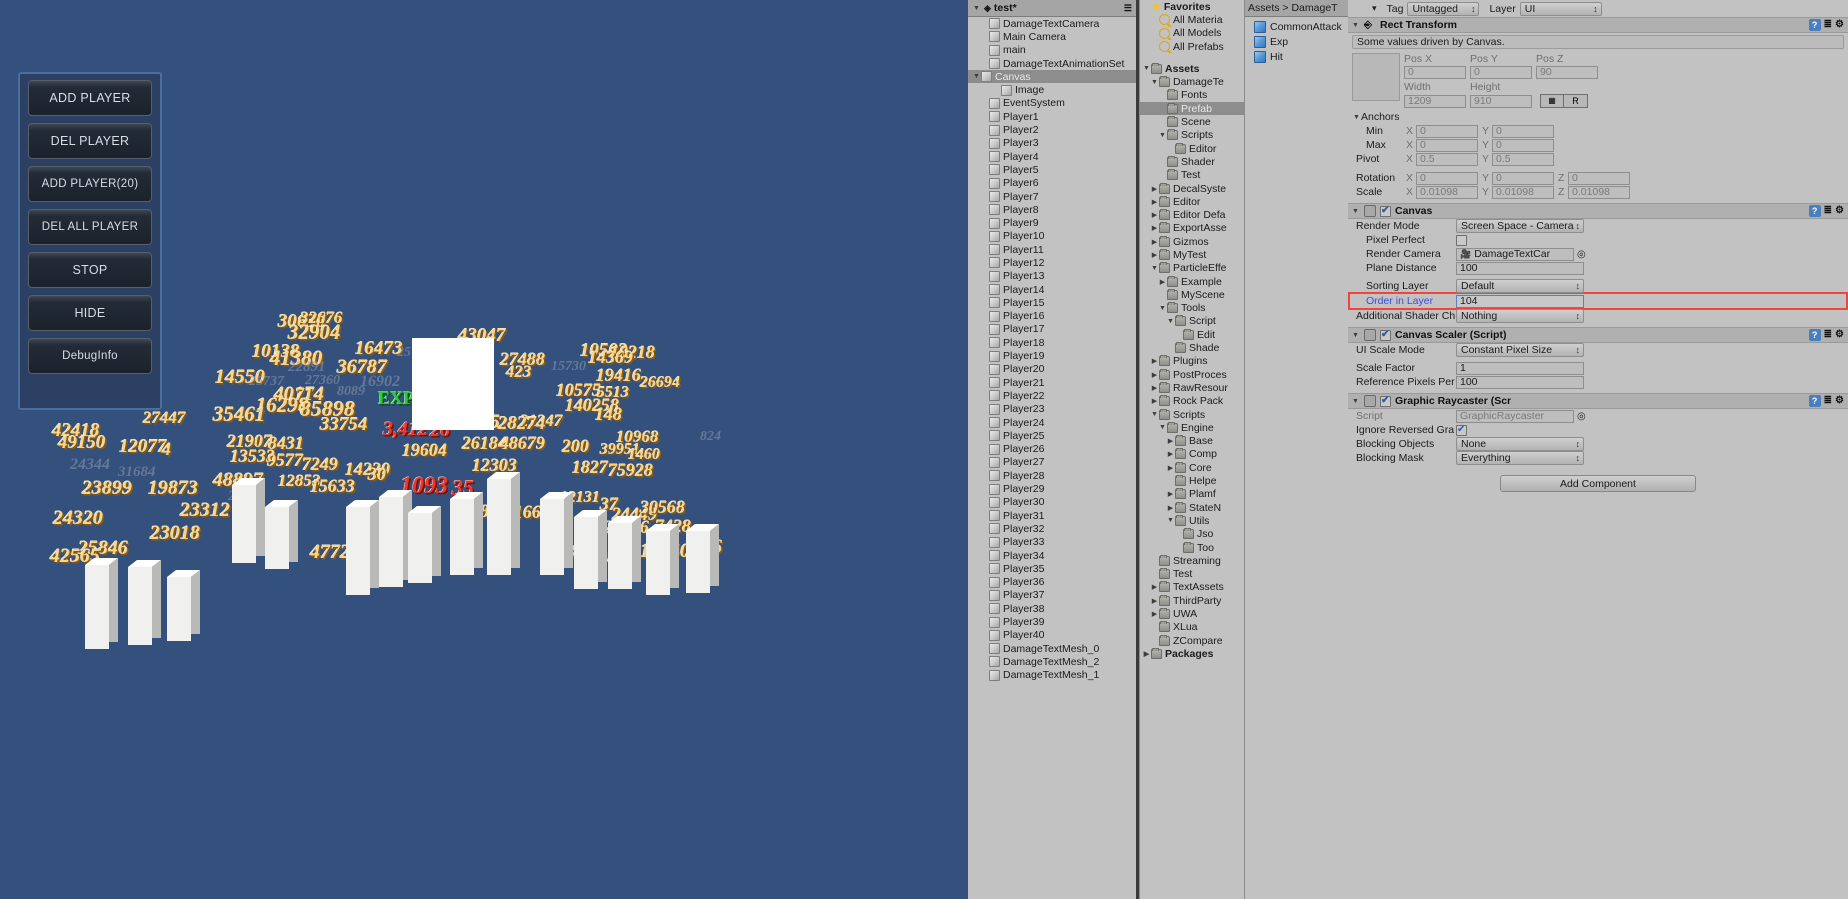 This screenshot has height=899, width=1848. Describe the element at coordinates (1814, 335) in the screenshot. I see `help-icon: ?` at that location.